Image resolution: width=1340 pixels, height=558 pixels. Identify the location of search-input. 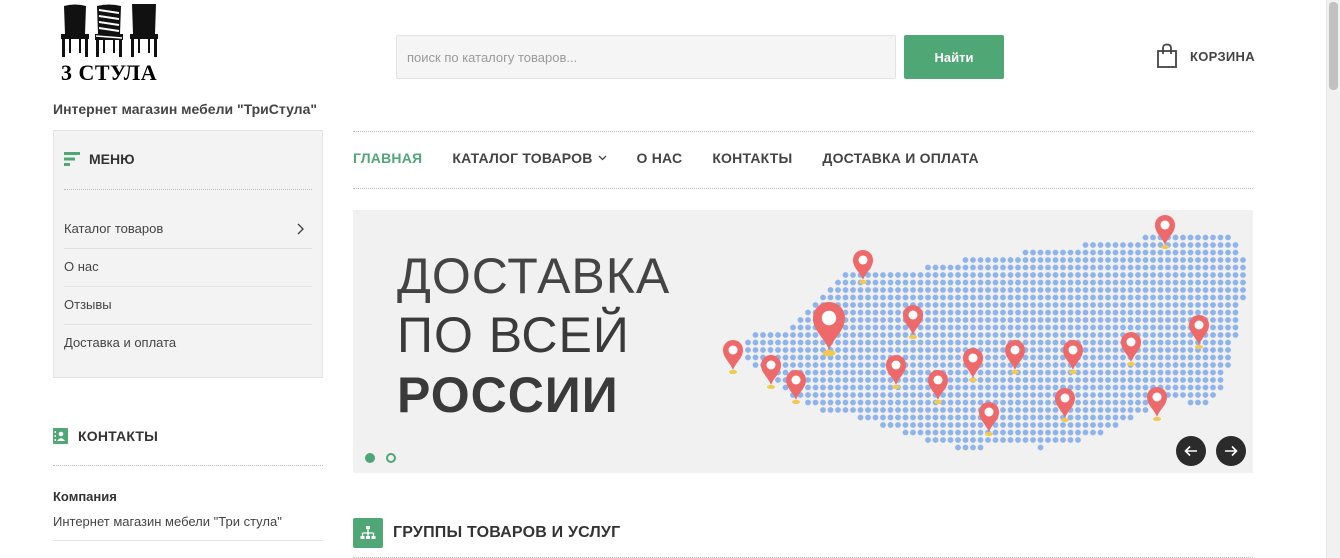
(646, 57).